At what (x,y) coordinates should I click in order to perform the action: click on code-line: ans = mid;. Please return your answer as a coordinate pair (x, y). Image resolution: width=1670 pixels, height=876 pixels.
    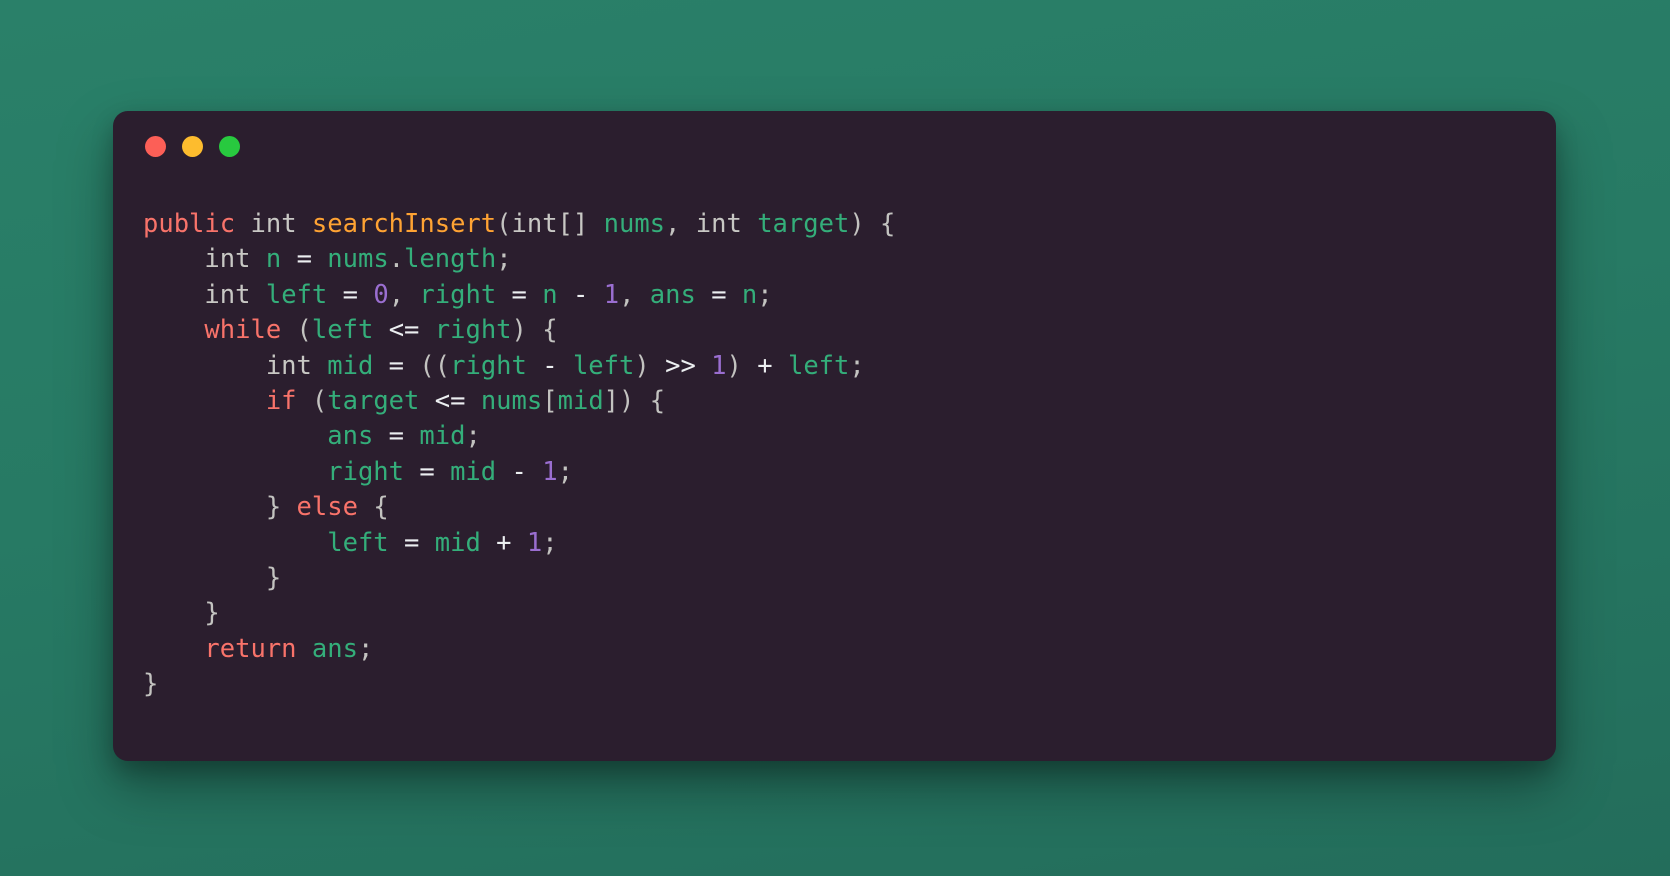
    Looking at the image, I should click on (312, 436).